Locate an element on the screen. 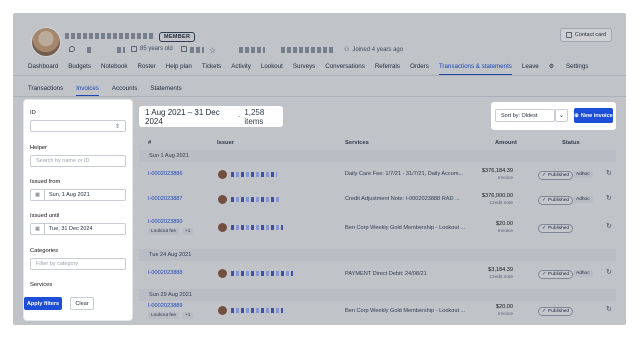 This screenshot has width=640, height=338. issued-until-field: ▦ Tue, 31 Dec 2024 is located at coordinates (78, 229).